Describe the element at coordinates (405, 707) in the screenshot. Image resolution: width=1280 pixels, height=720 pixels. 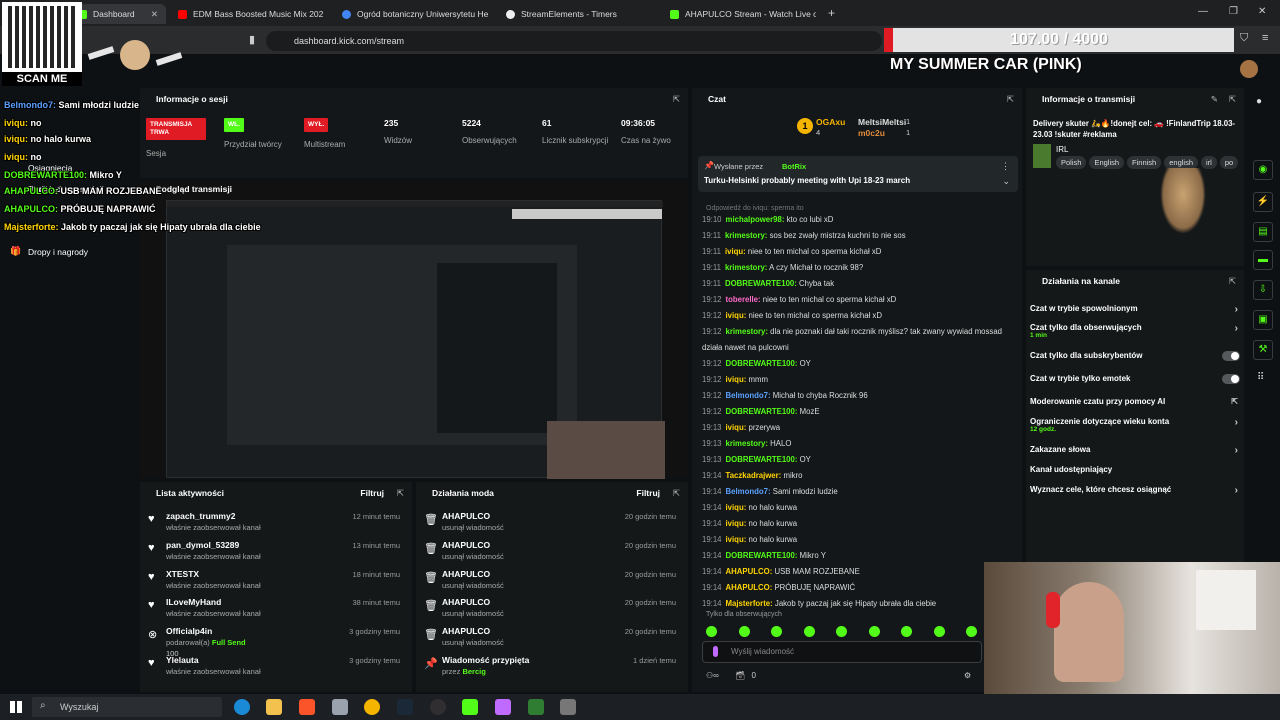
I see `steam-icon` at that location.